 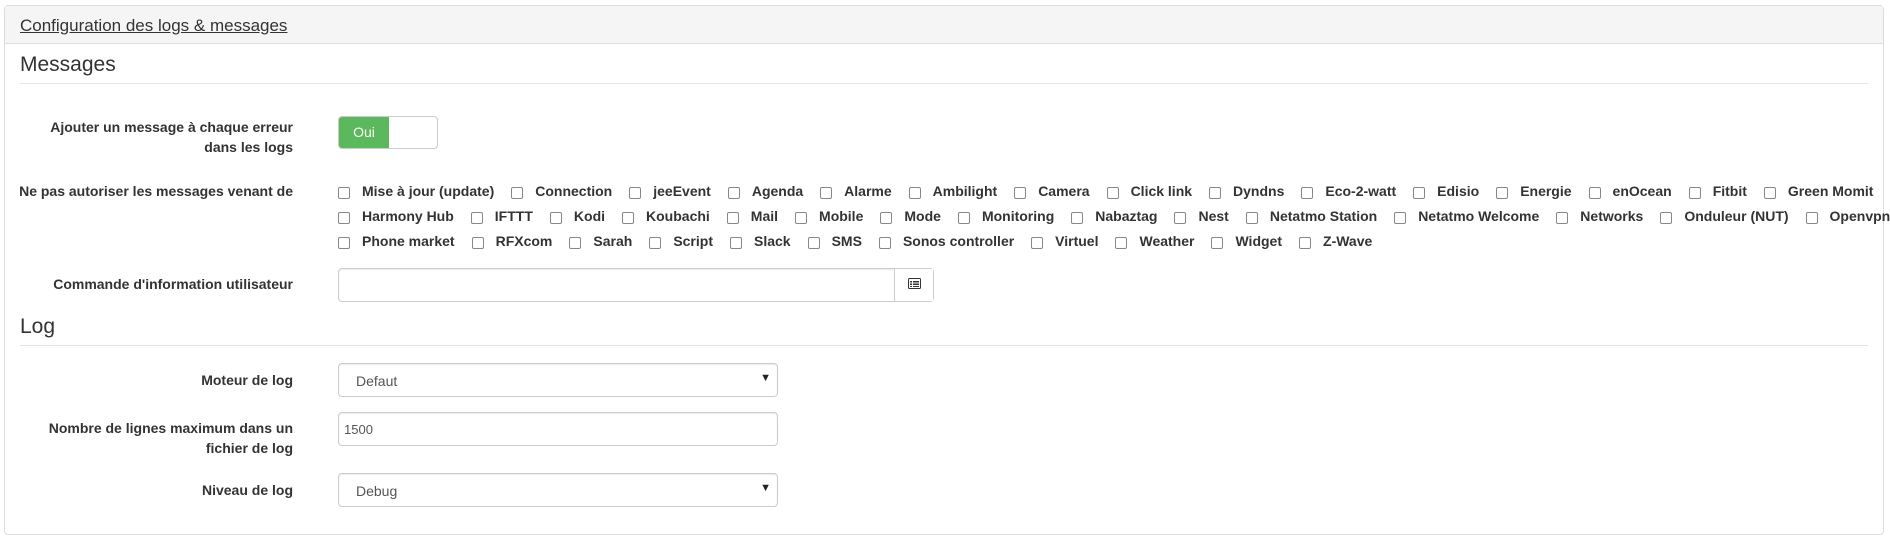 What do you see at coordinates (558, 490) in the screenshot?
I see `log-level-select: Debug ▼` at bounding box center [558, 490].